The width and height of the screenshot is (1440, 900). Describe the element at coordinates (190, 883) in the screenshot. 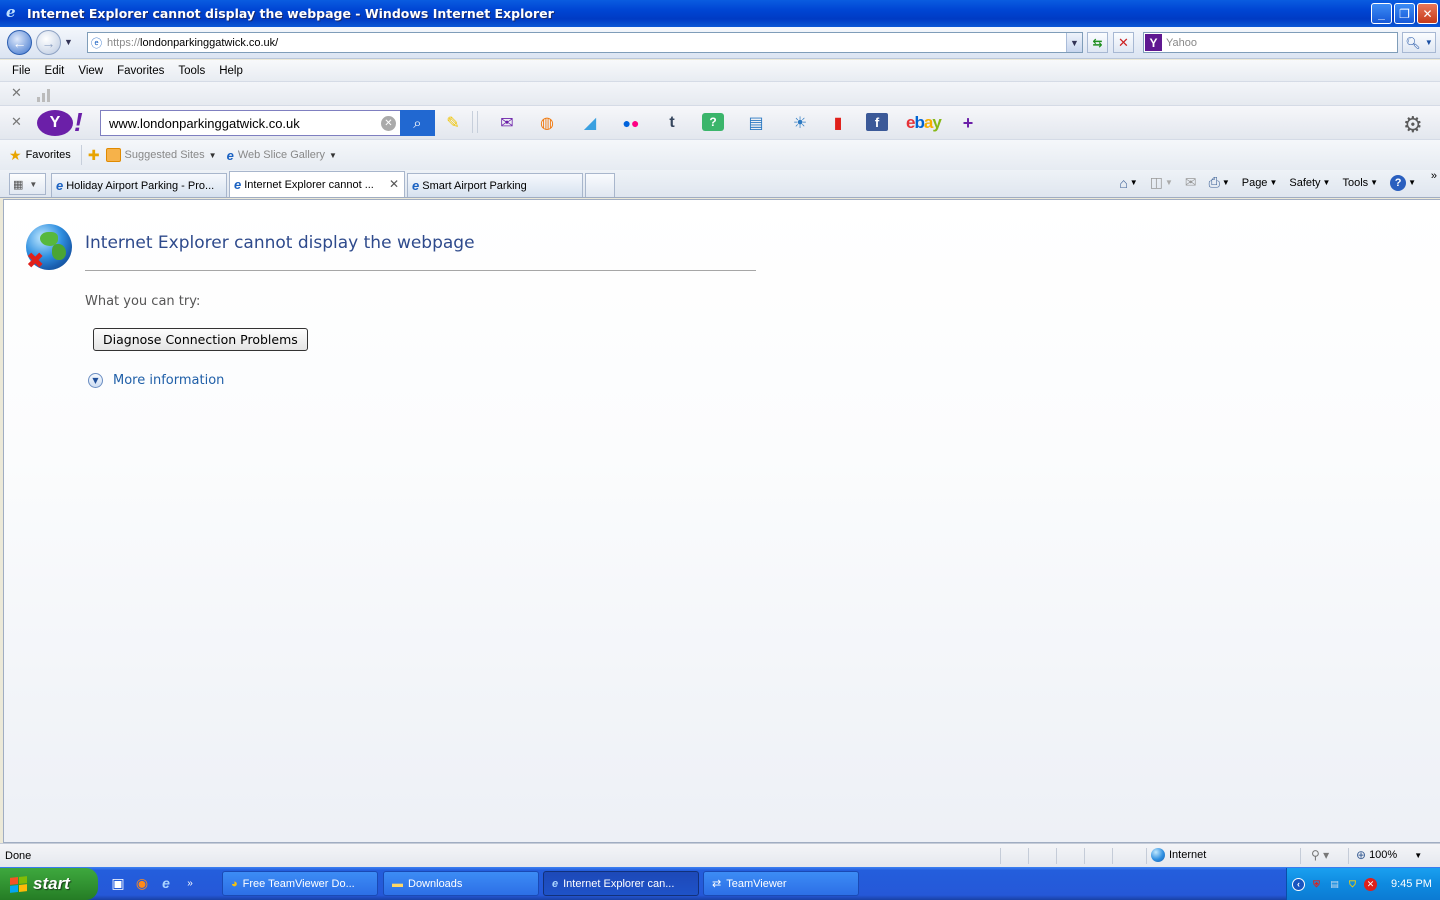

I see `more-quicklaunch-icon: »` at that location.